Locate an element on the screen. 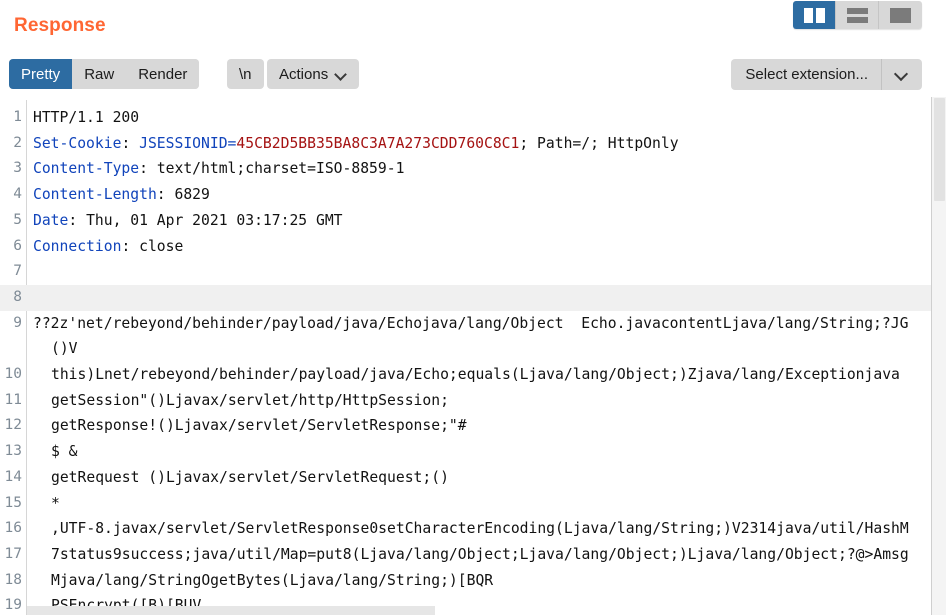 The height and width of the screenshot is (615, 946). tab-pretty: Pretty is located at coordinates (41, 74).